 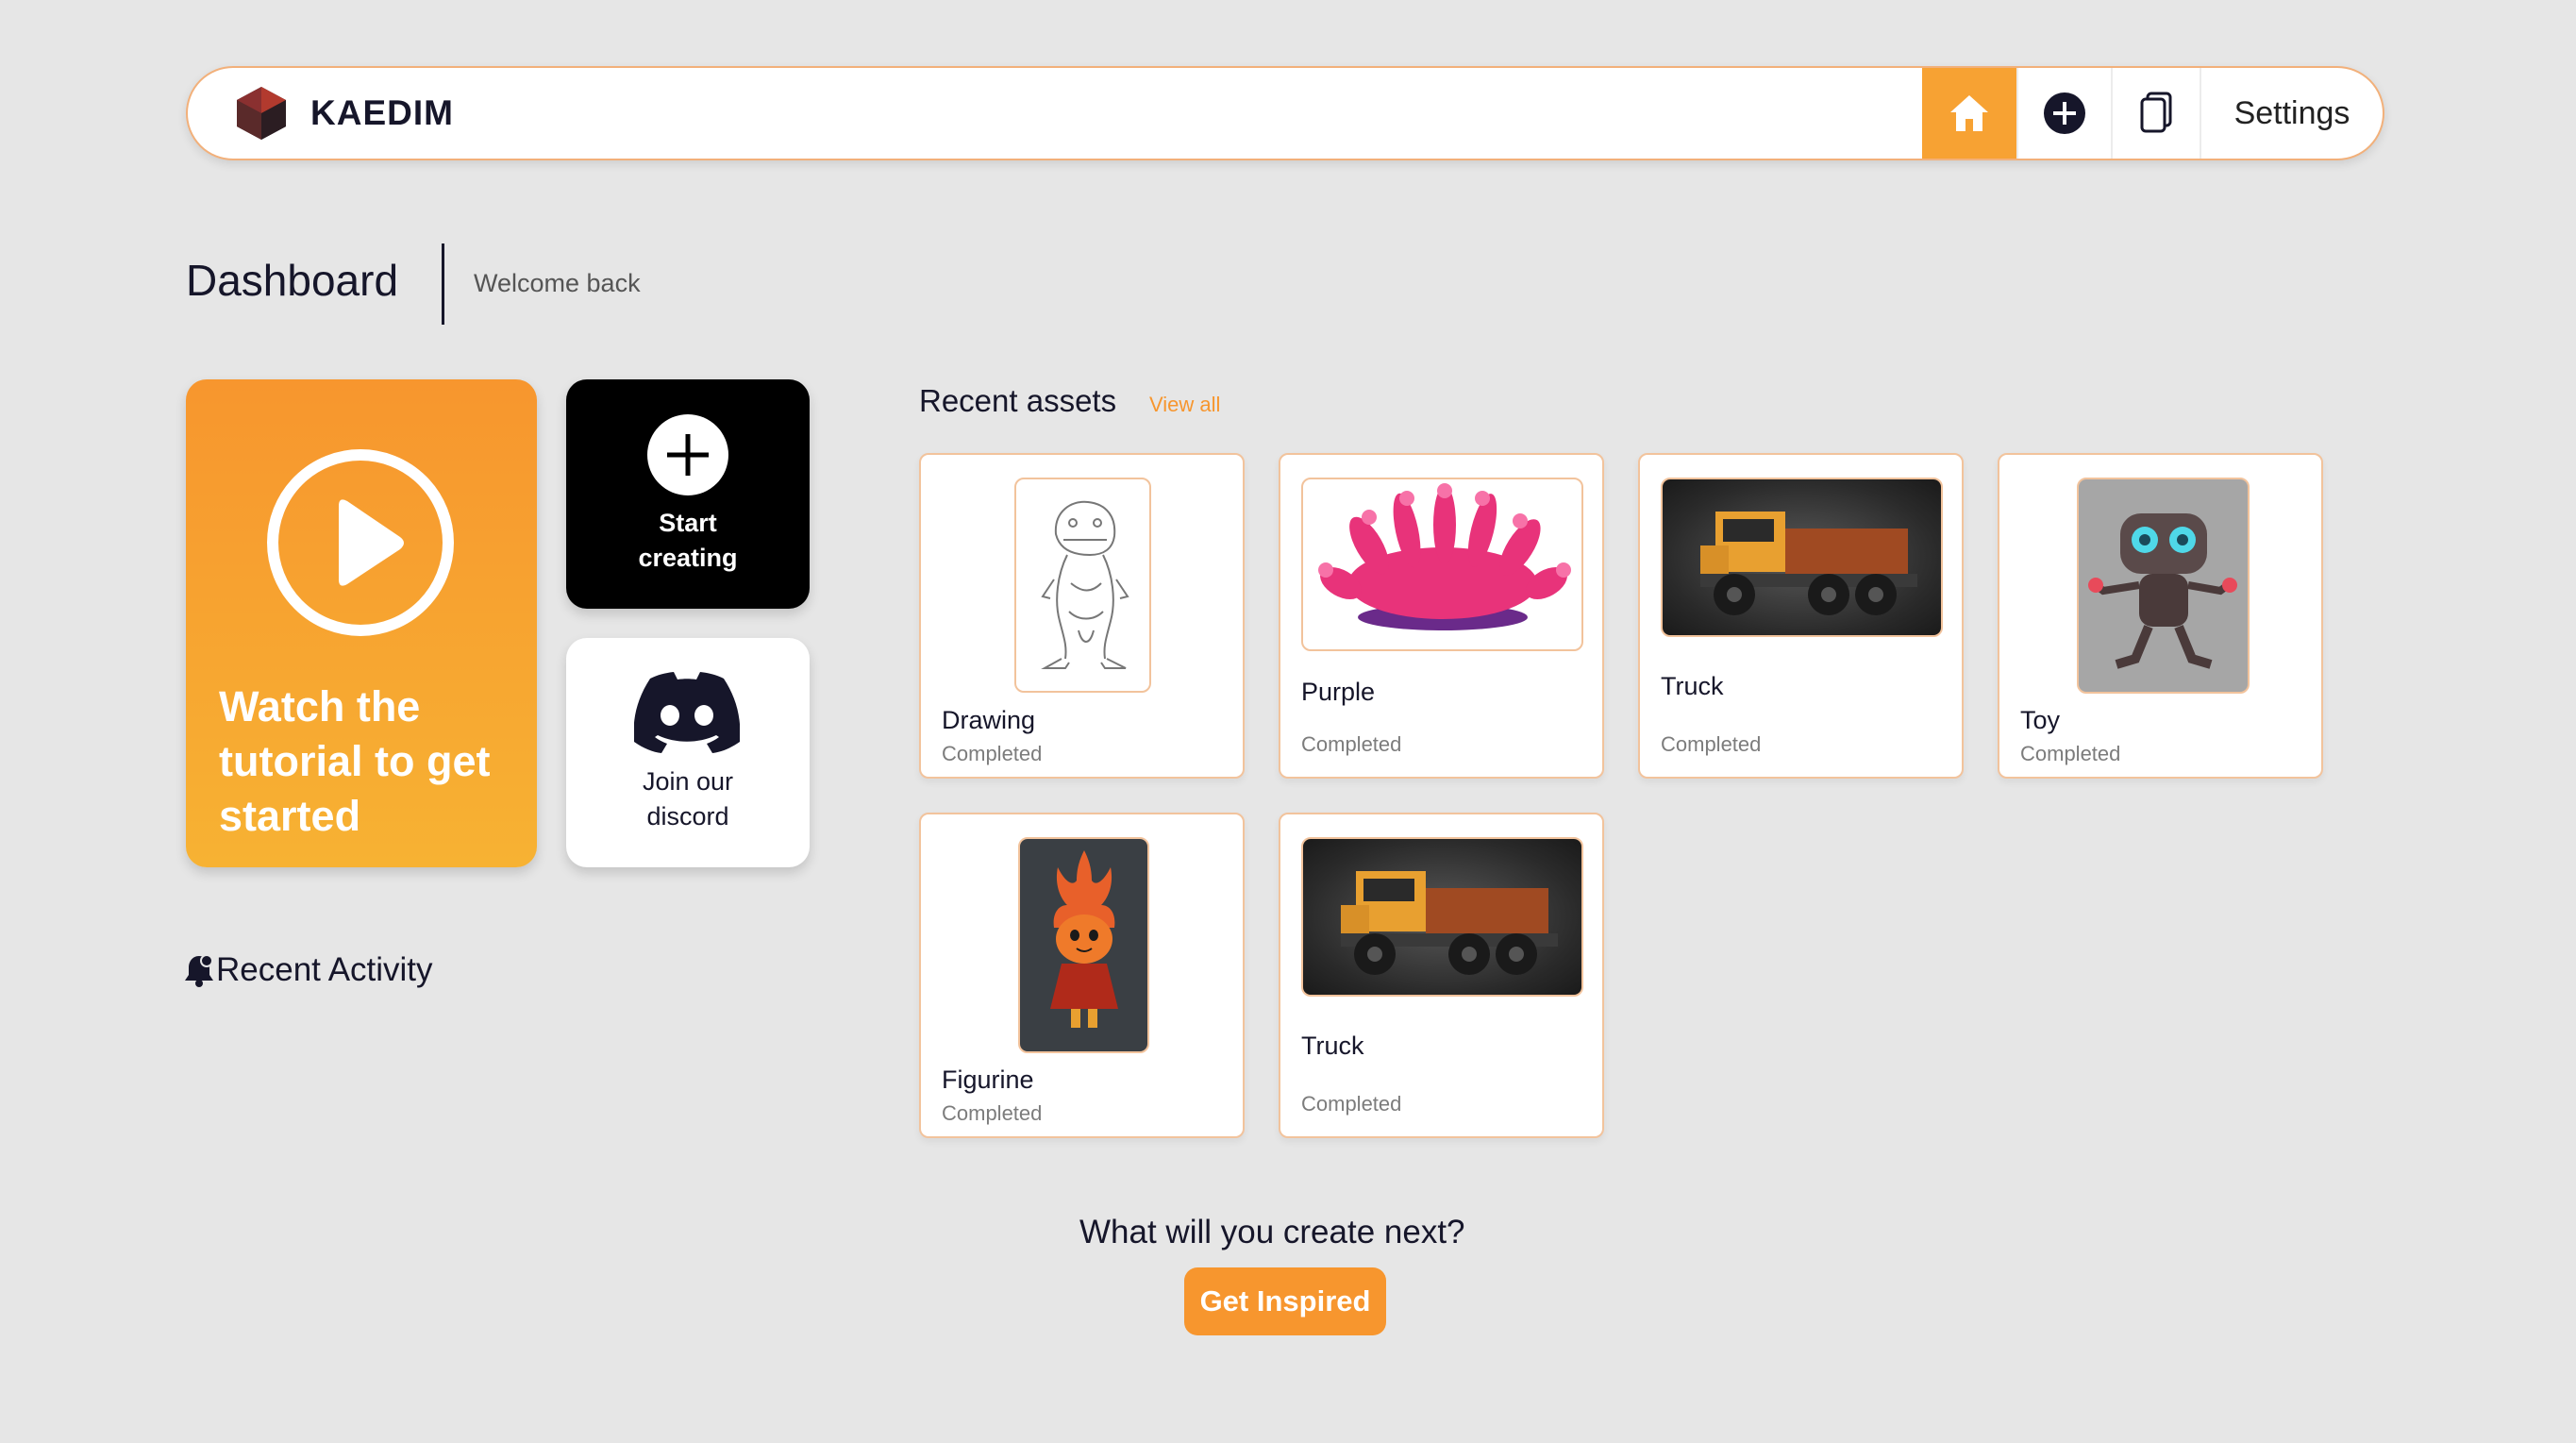 I want to click on nav-library-button, so click(x=2155, y=113).